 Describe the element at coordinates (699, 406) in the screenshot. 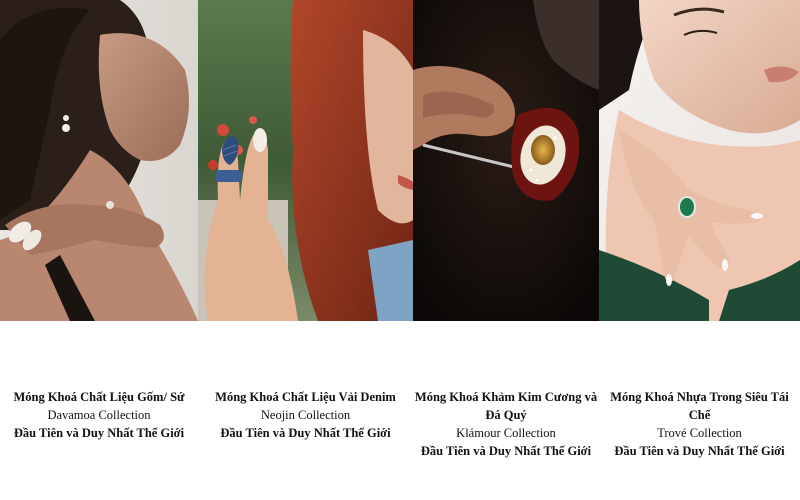

I see `product-title: Móng Khoá Nhựa Trong Siêu Tái Chế` at that location.